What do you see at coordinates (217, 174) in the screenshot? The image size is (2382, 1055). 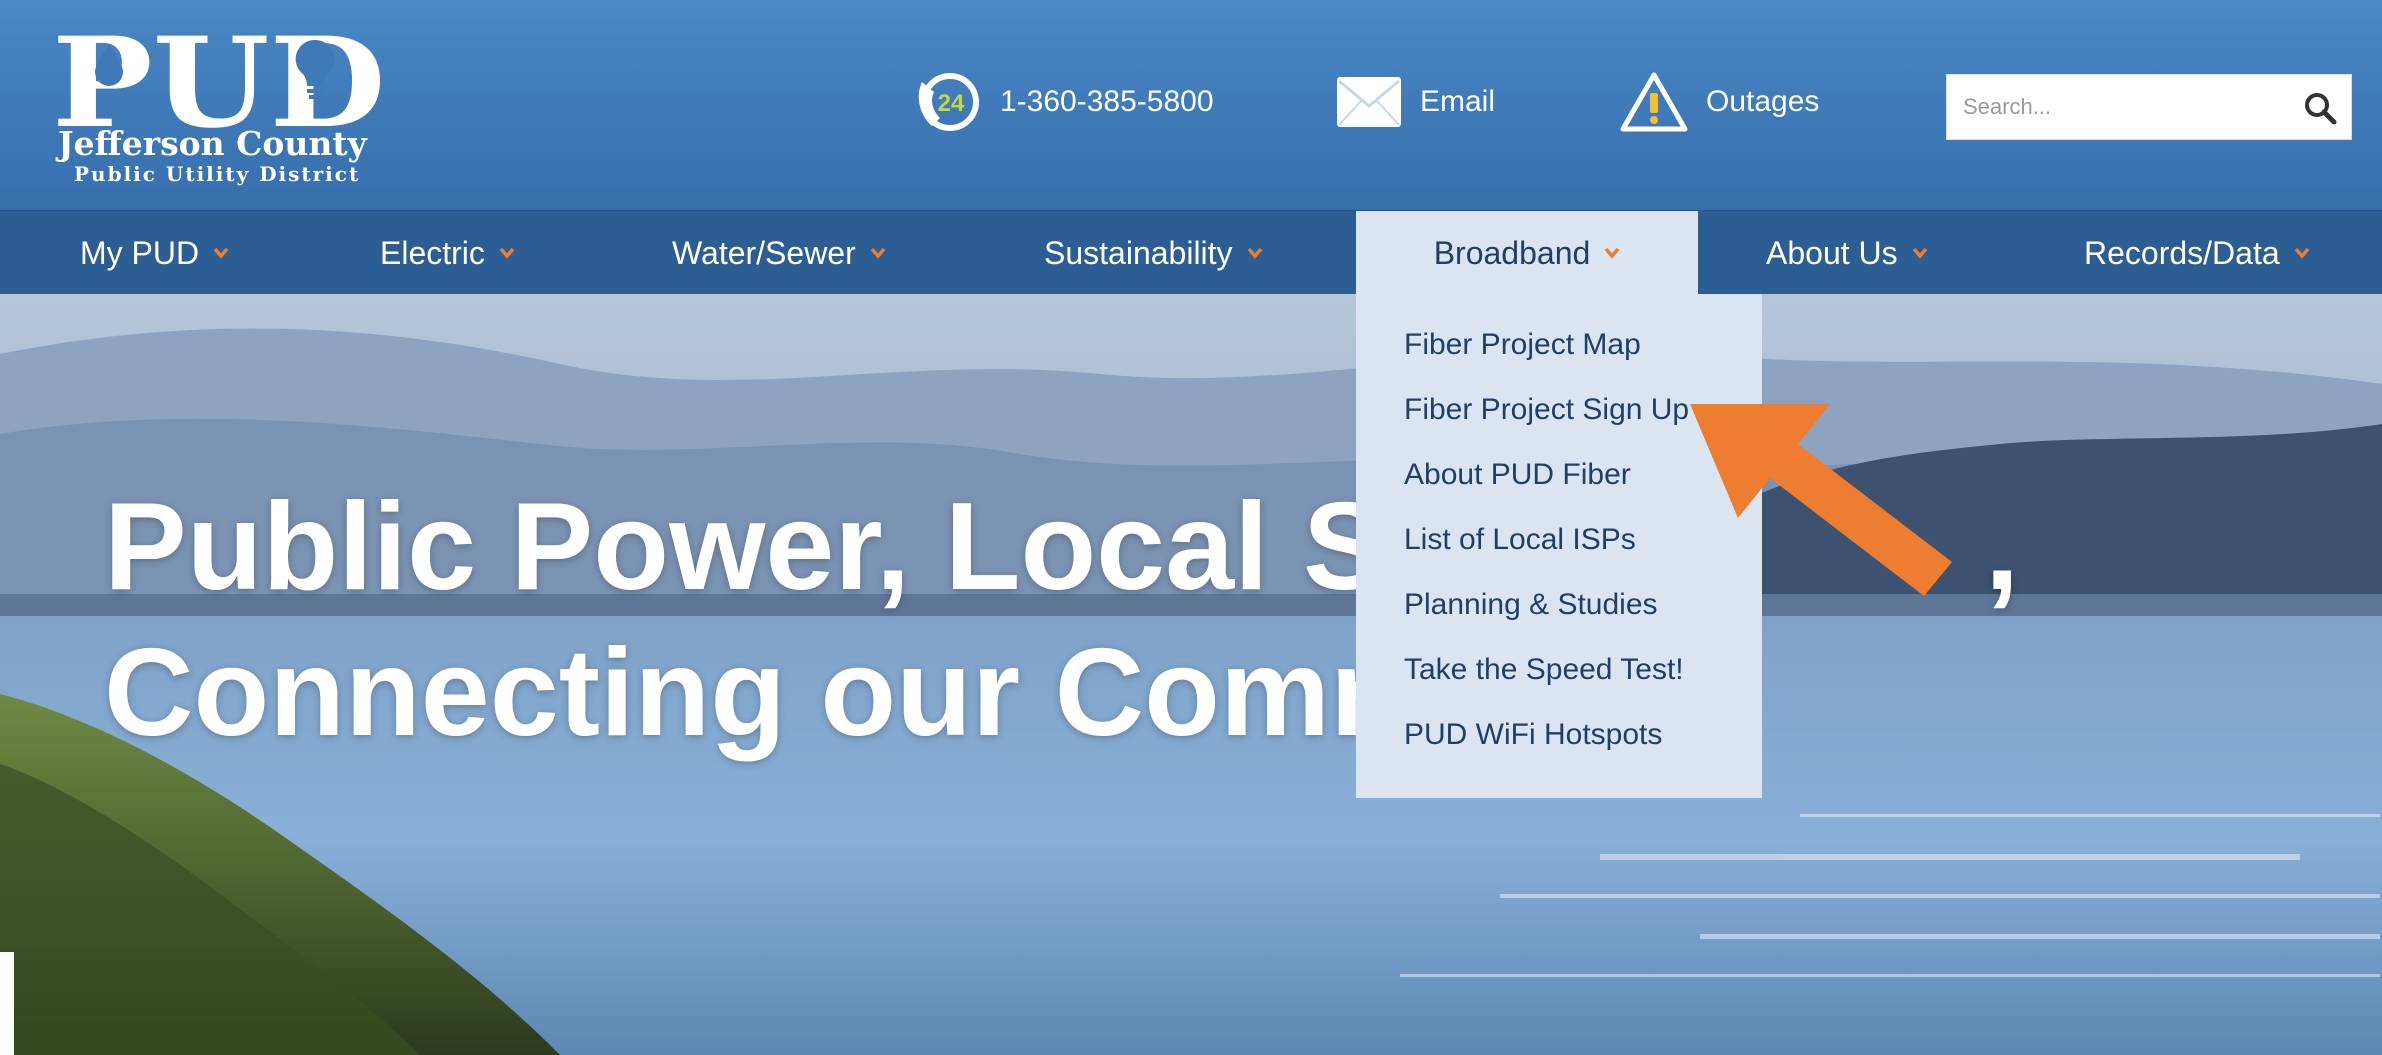 I see `logo-district-text: Public Utility District` at bounding box center [217, 174].